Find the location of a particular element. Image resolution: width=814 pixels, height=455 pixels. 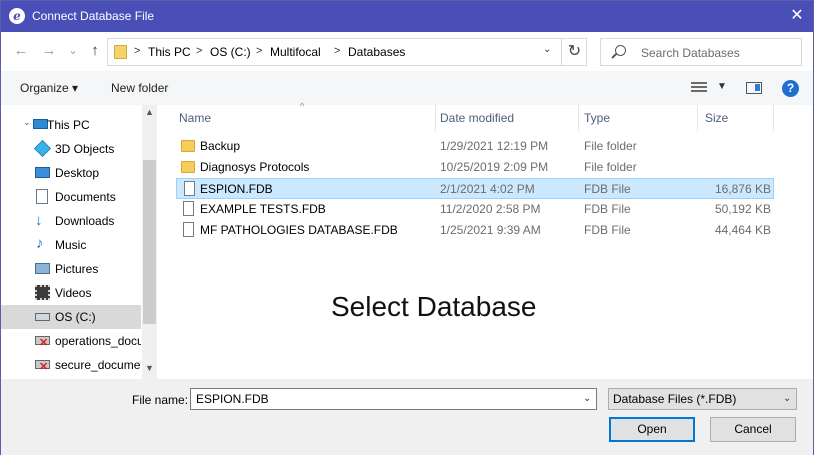

preview-pane-icon is located at coordinates (754, 88).